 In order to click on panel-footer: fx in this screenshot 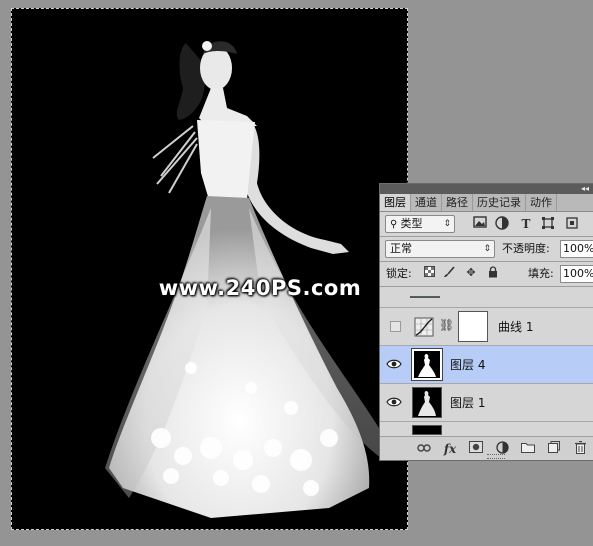, I will do `click(486, 448)`.